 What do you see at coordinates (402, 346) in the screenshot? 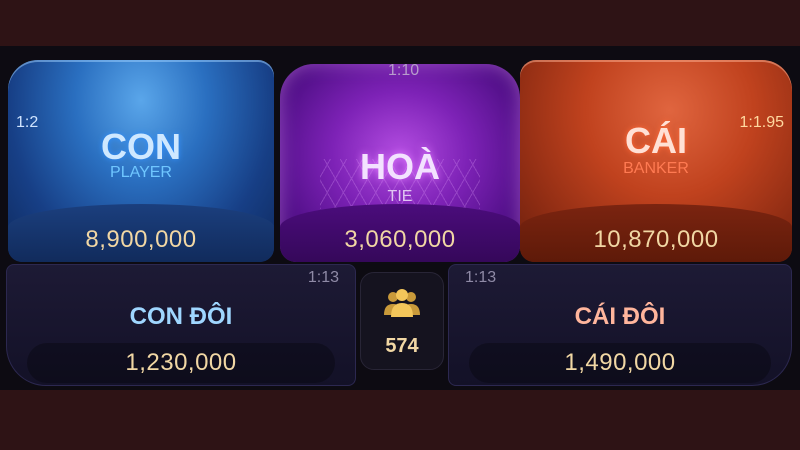
I see `players-online-count: 574` at bounding box center [402, 346].